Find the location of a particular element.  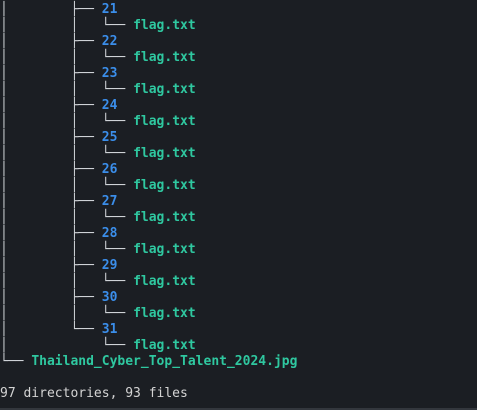

directory-name: 21 is located at coordinates (109, 9).